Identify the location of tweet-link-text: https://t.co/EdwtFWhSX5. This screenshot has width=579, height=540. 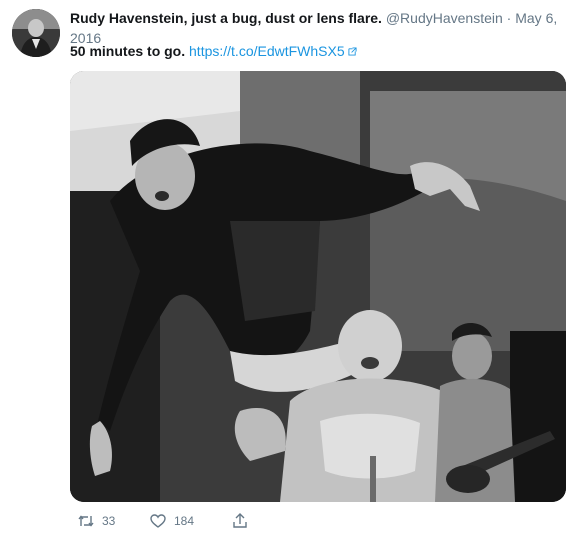
(267, 51).